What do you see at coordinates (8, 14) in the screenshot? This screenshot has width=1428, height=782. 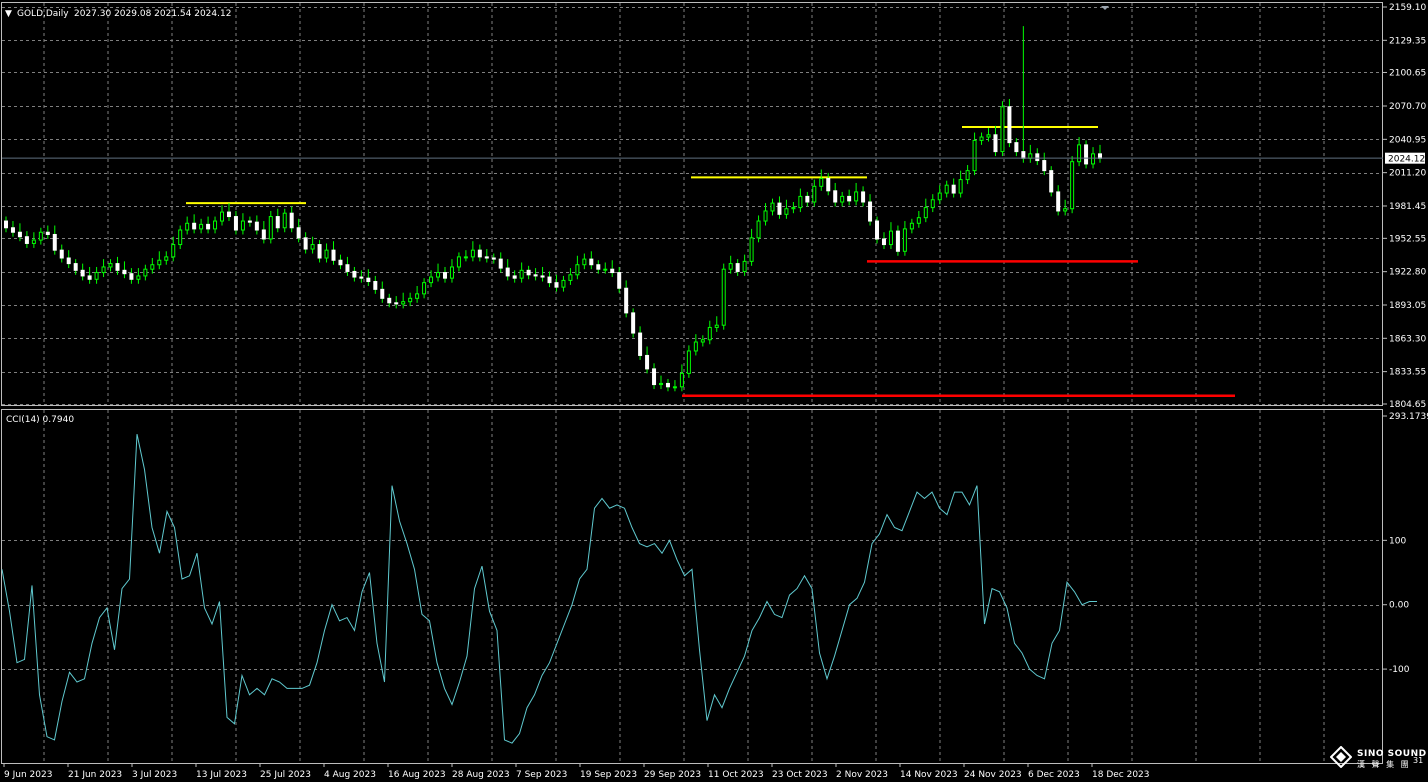 I see `header-arrow: ▼` at bounding box center [8, 14].